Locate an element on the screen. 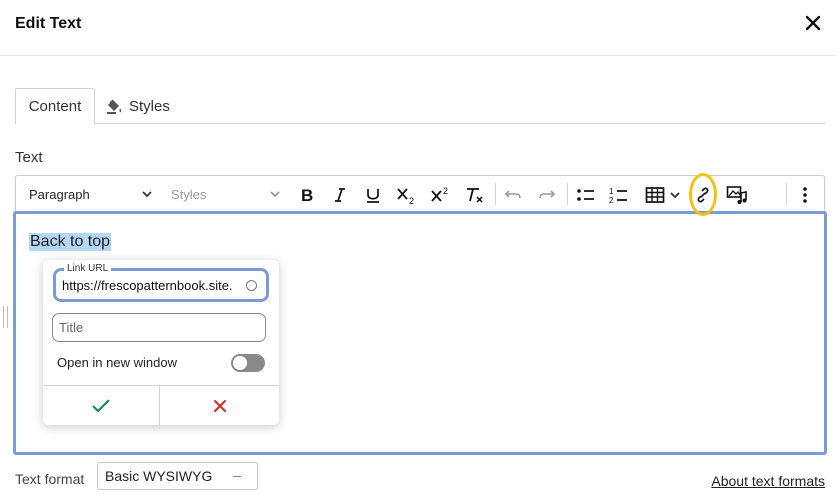 The image size is (836, 498). toggle-knob is located at coordinates (240, 363).